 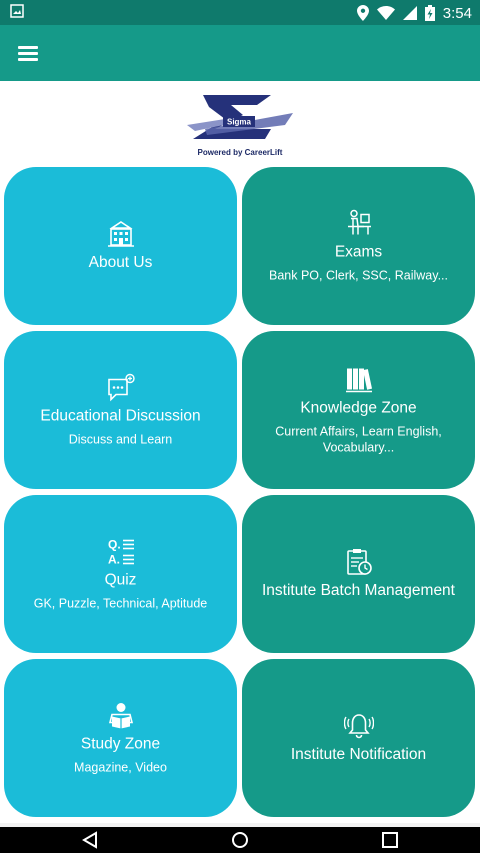 What do you see at coordinates (358, 380) in the screenshot?
I see `books-icon` at bounding box center [358, 380].